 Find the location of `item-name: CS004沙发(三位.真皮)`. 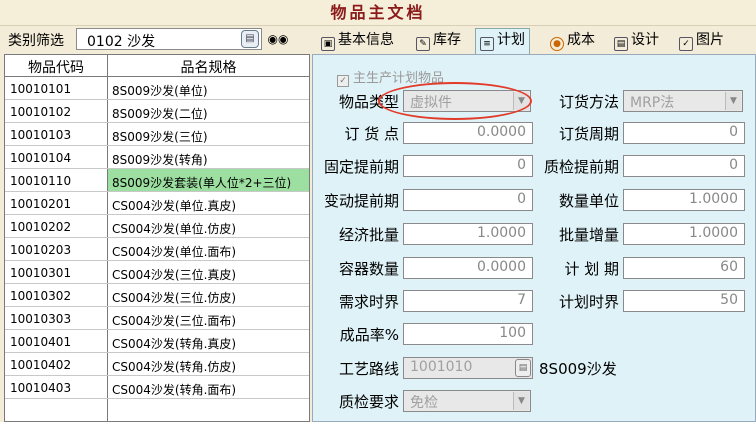

item-name: CS004沙发(三位.真皮) is located at coordinates (174, 275).